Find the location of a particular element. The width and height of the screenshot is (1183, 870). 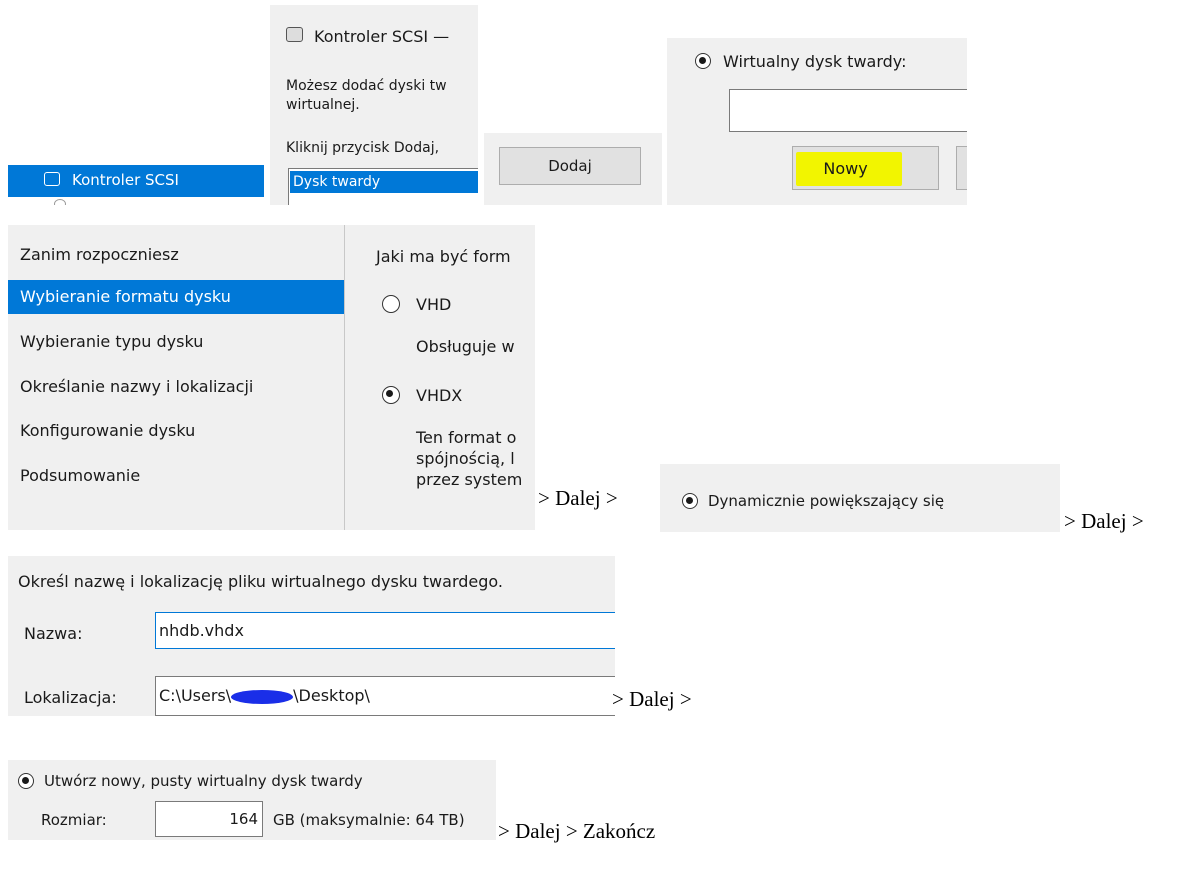

next-button-partial is located at coordinates (961, 168).